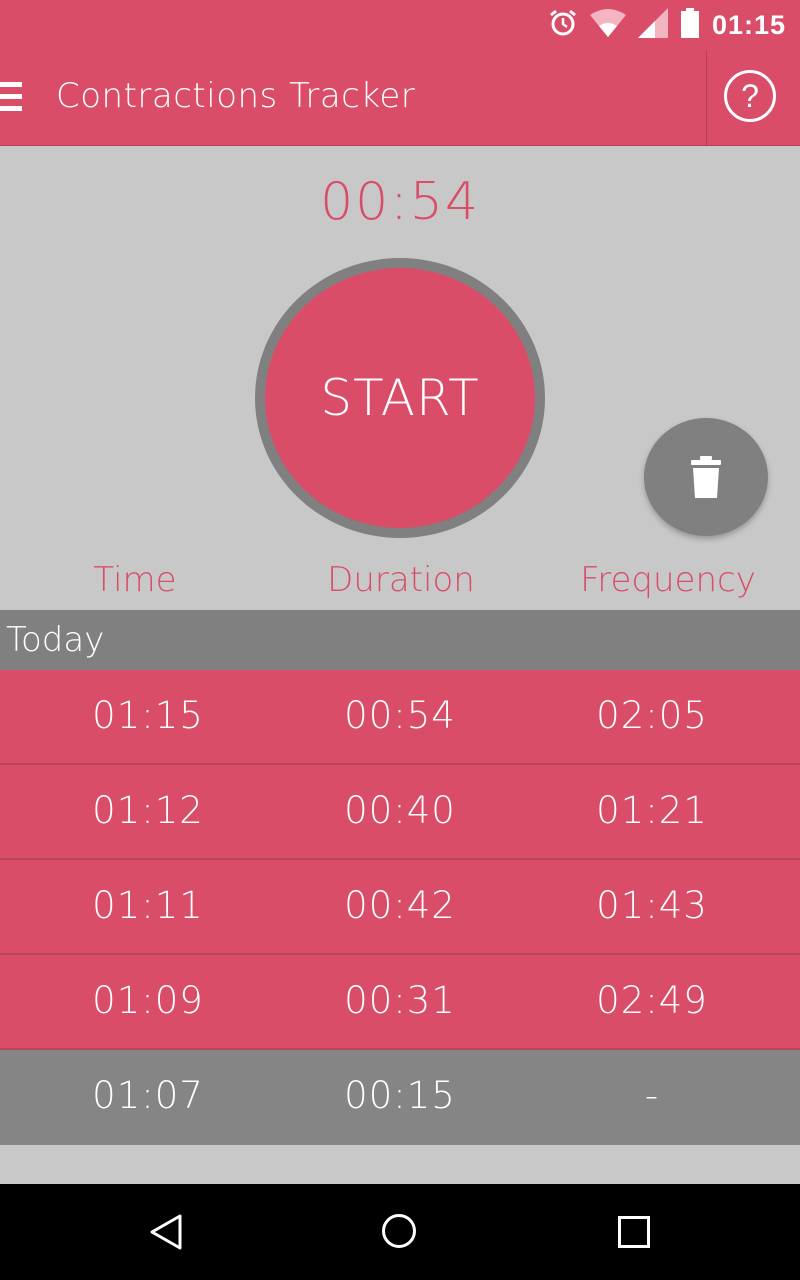 The height and width of the screenshot is (1280, 800). Describe the element at coordinates (634, 1232) in the screenshot. I see `recents-icon` at that location.